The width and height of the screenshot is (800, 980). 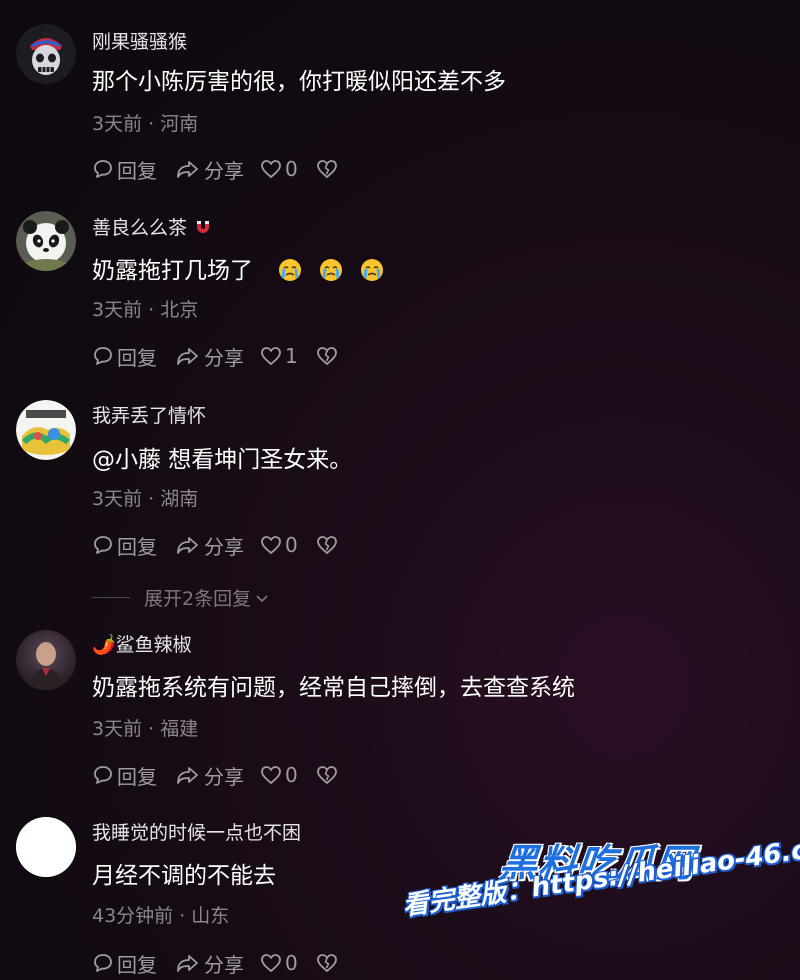 I want to click on comment-actions: 回复 分享 1, so click(x=215, y=356).